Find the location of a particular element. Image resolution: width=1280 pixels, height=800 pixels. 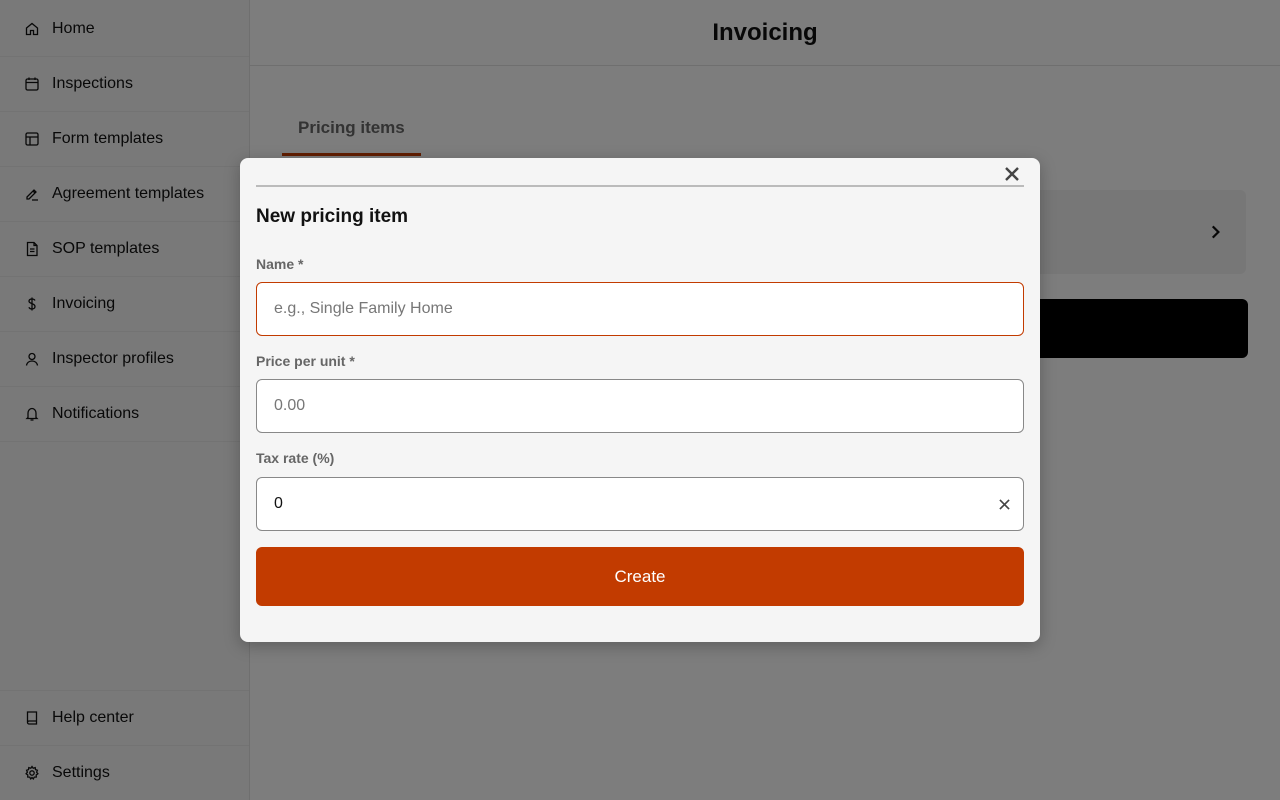

price-field-wrapper is located at coordinates (640, 406).